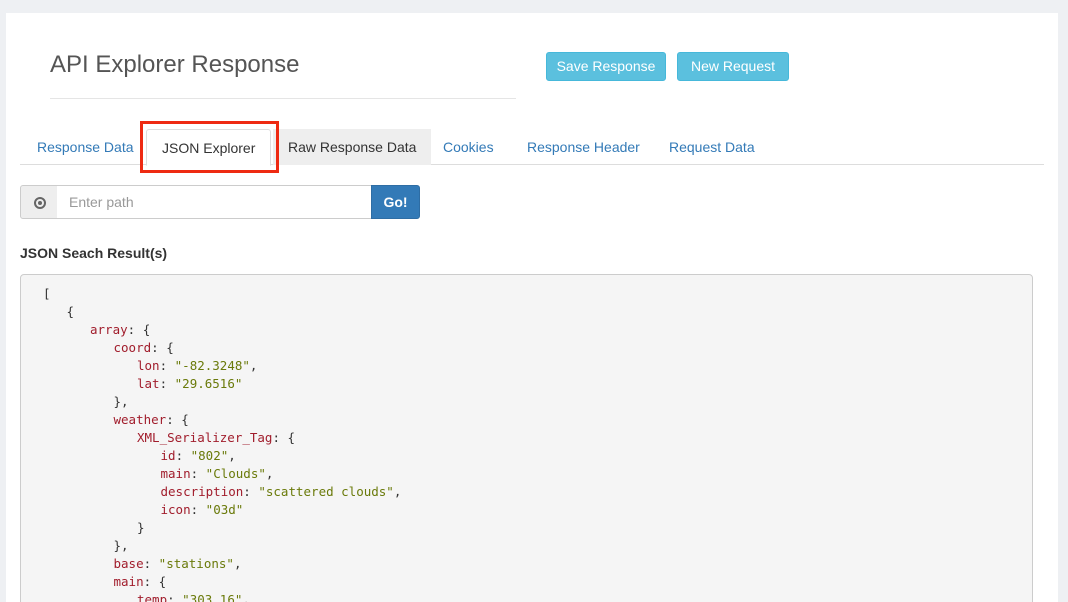 This screenshot has width=1068, height=602. Describe the element at coordinates (148, 383) in the screenshot. I see `json-key: lat` at that location.